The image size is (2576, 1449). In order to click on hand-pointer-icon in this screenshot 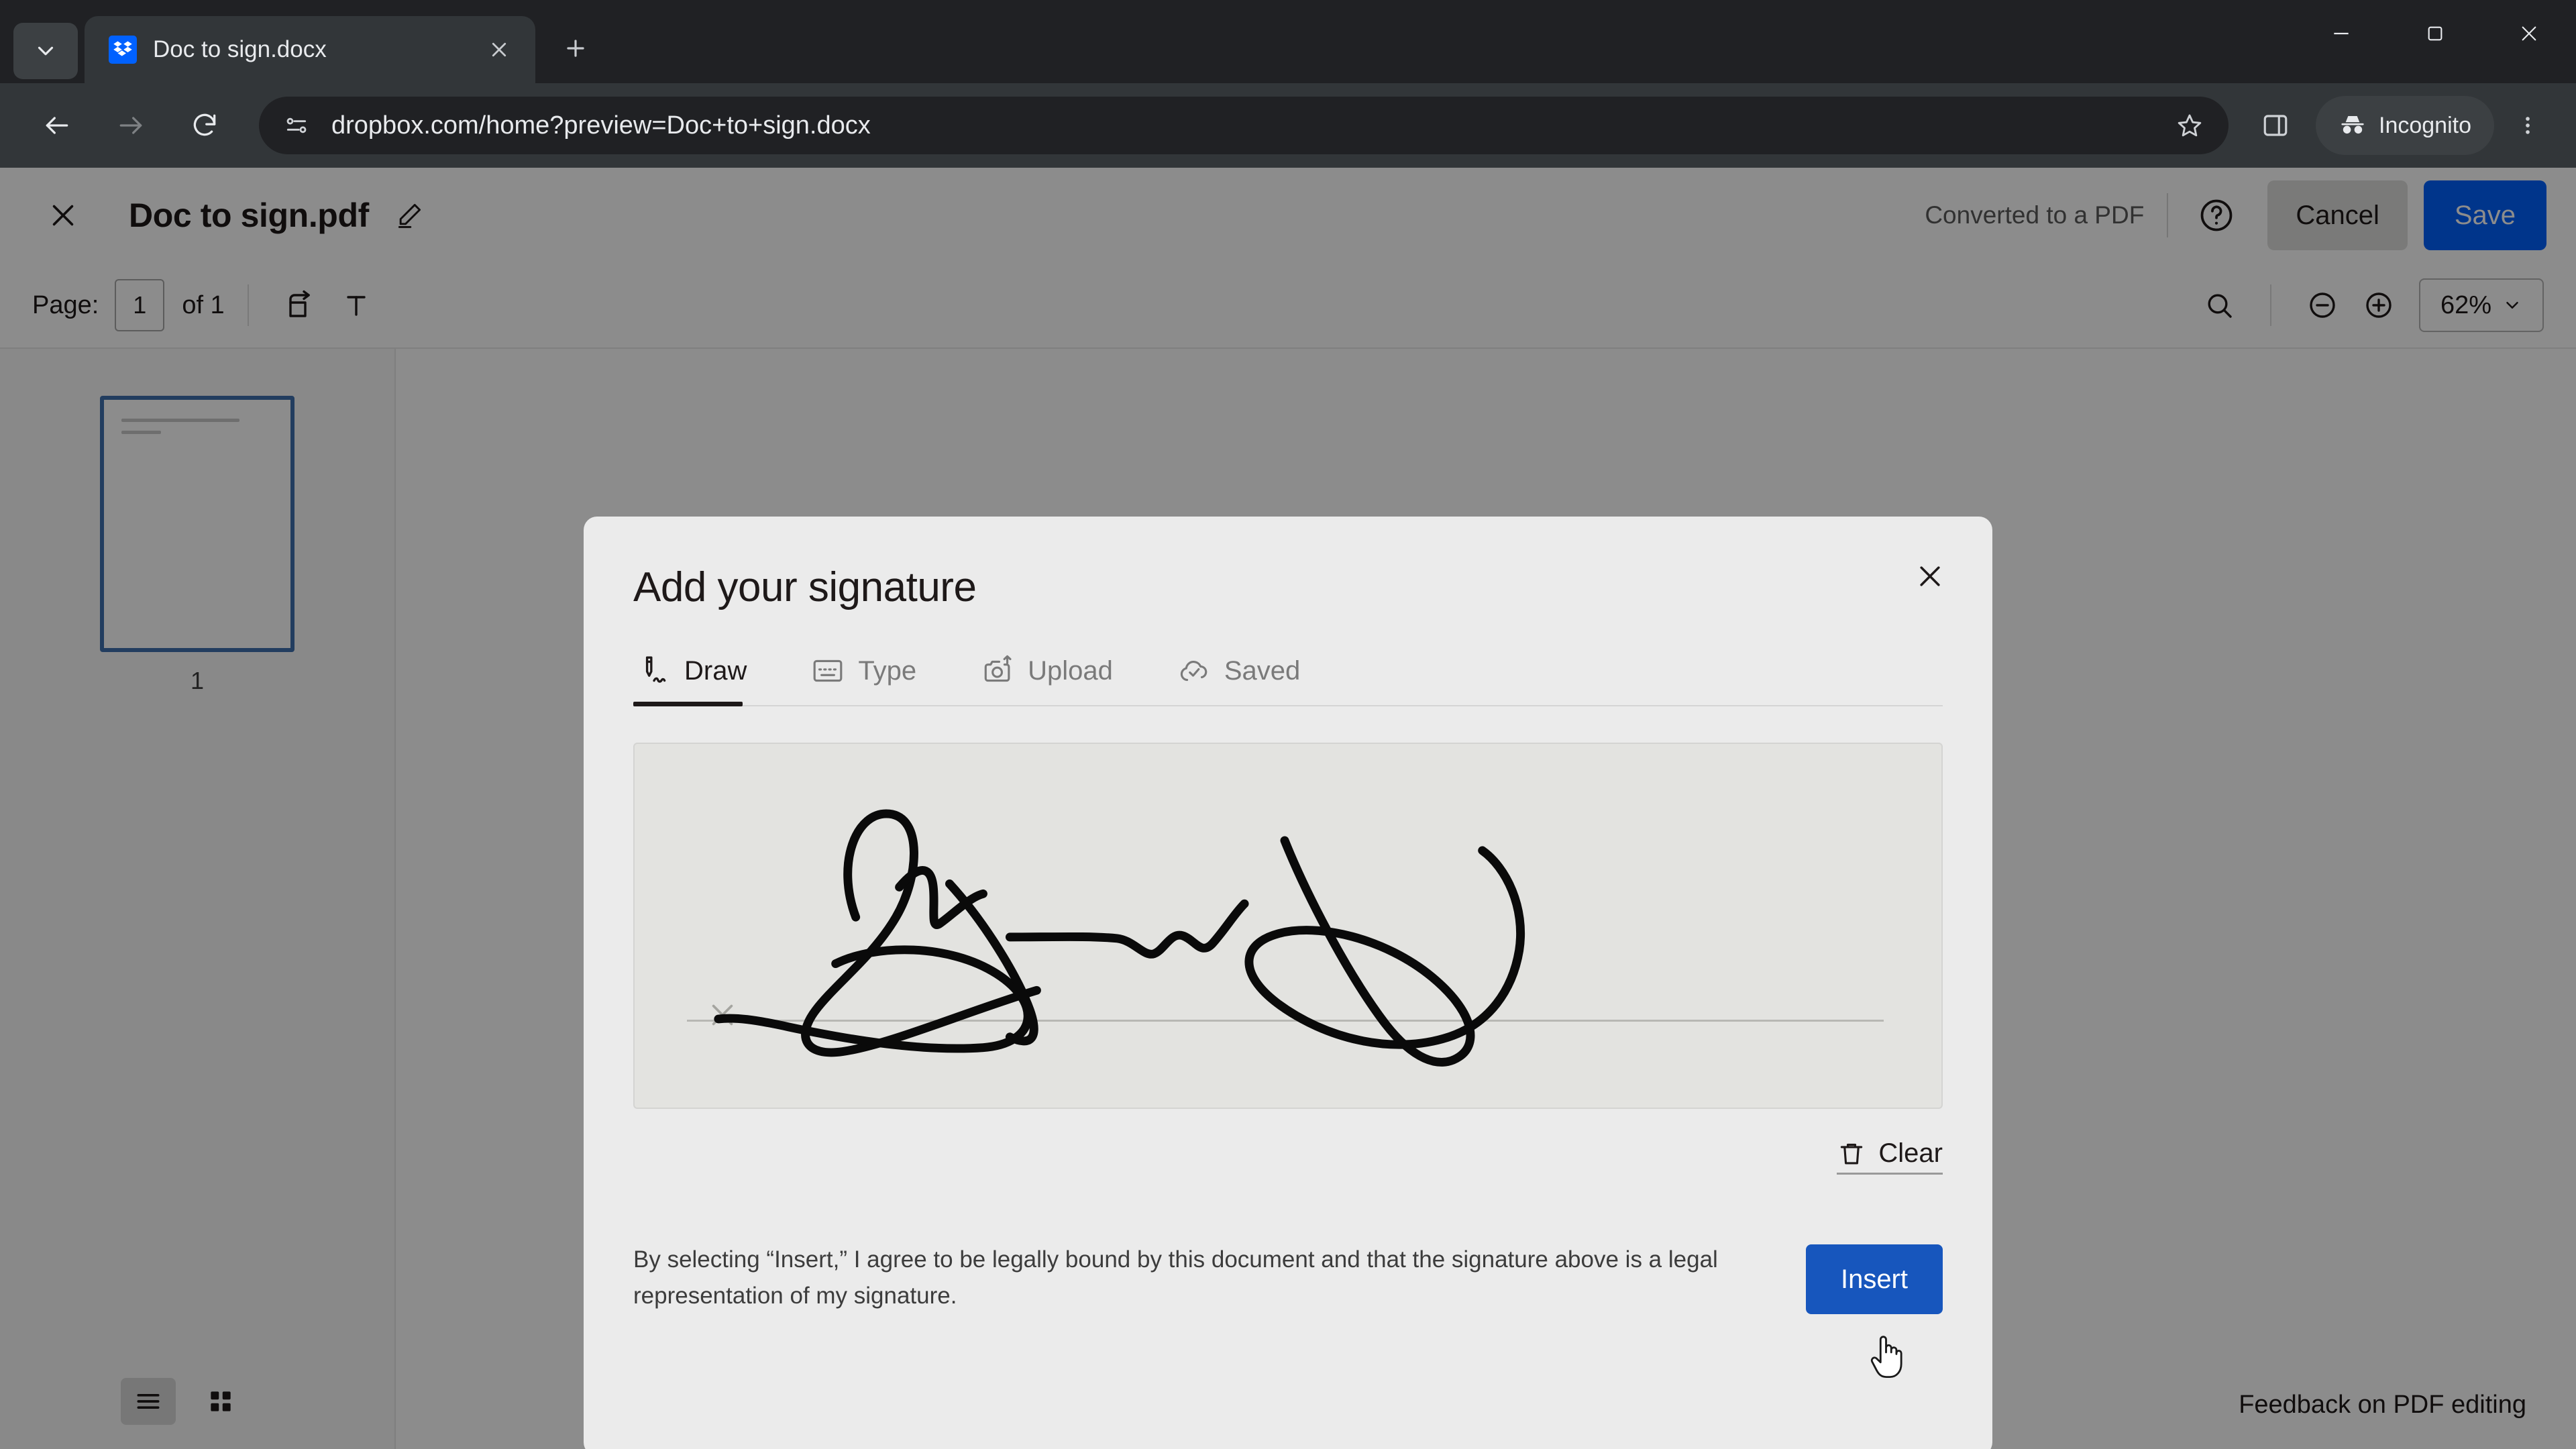, I will do `click(1886, 1357)`.